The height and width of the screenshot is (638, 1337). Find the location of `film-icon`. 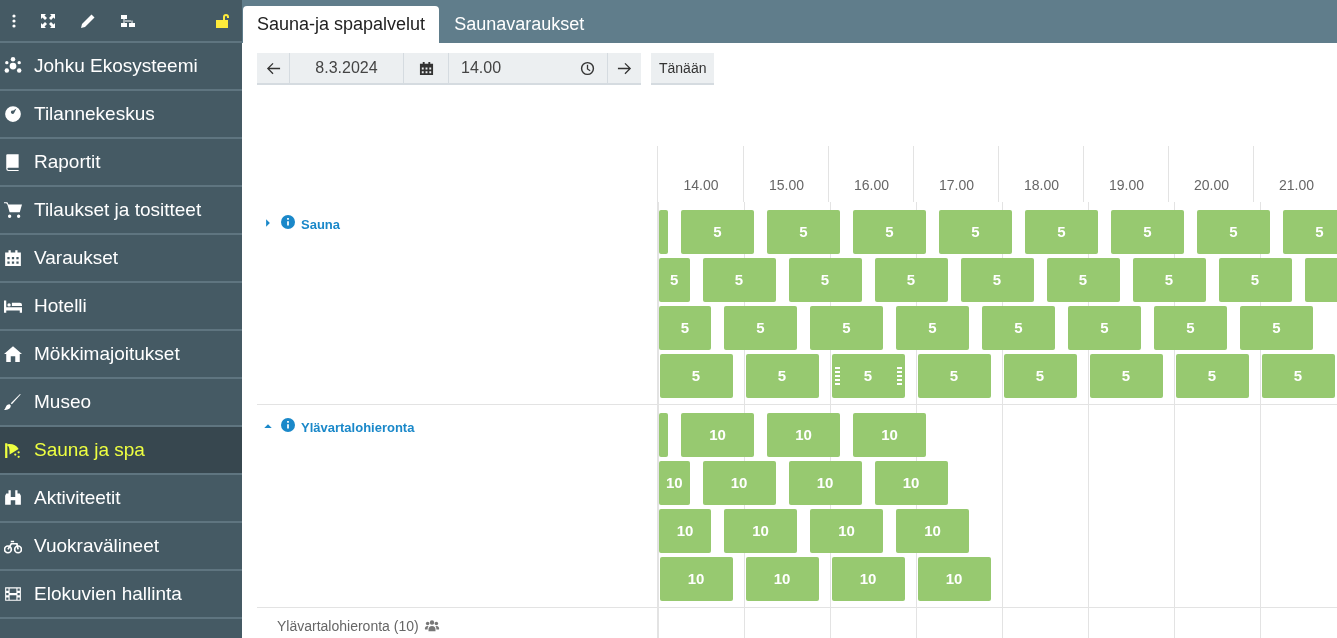

film-icon is located at coordinates (13, 594).